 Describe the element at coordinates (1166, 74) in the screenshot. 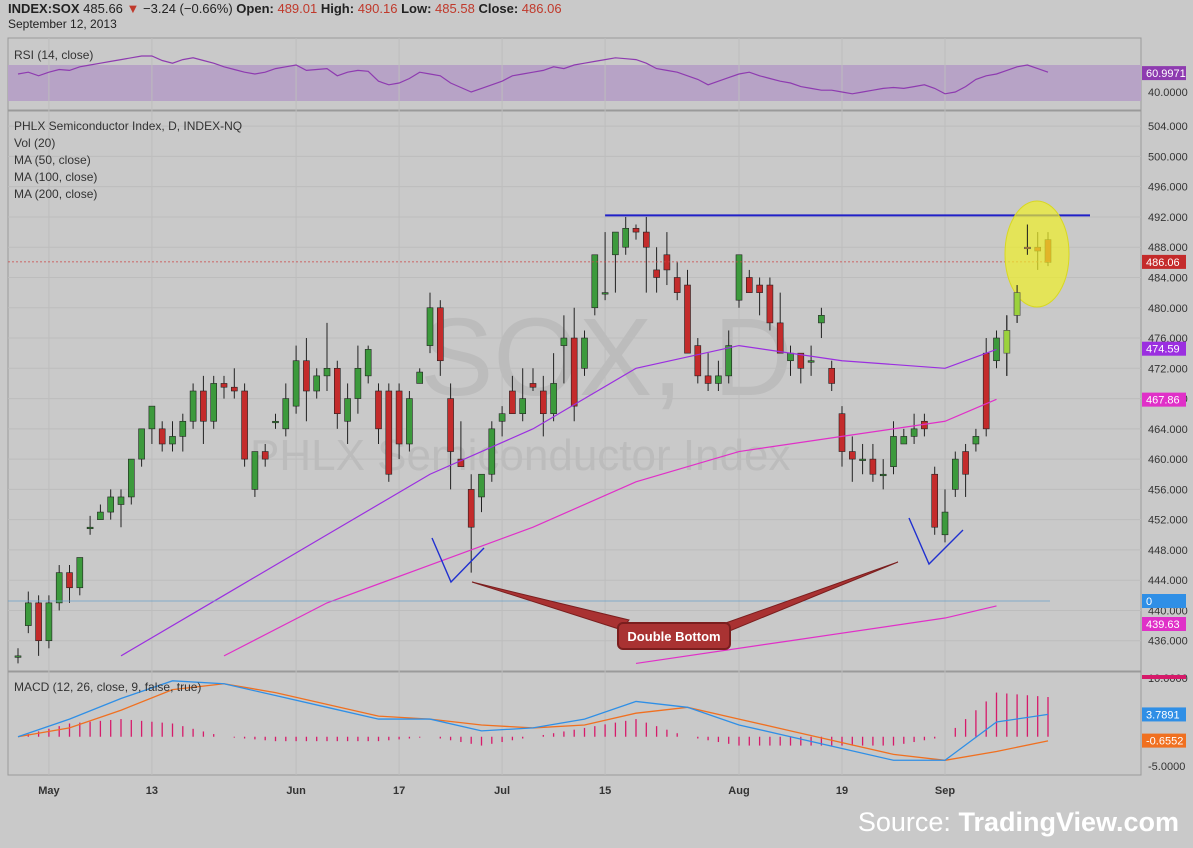

I see `rsi-current-tag-label: 60.9971` at that location.